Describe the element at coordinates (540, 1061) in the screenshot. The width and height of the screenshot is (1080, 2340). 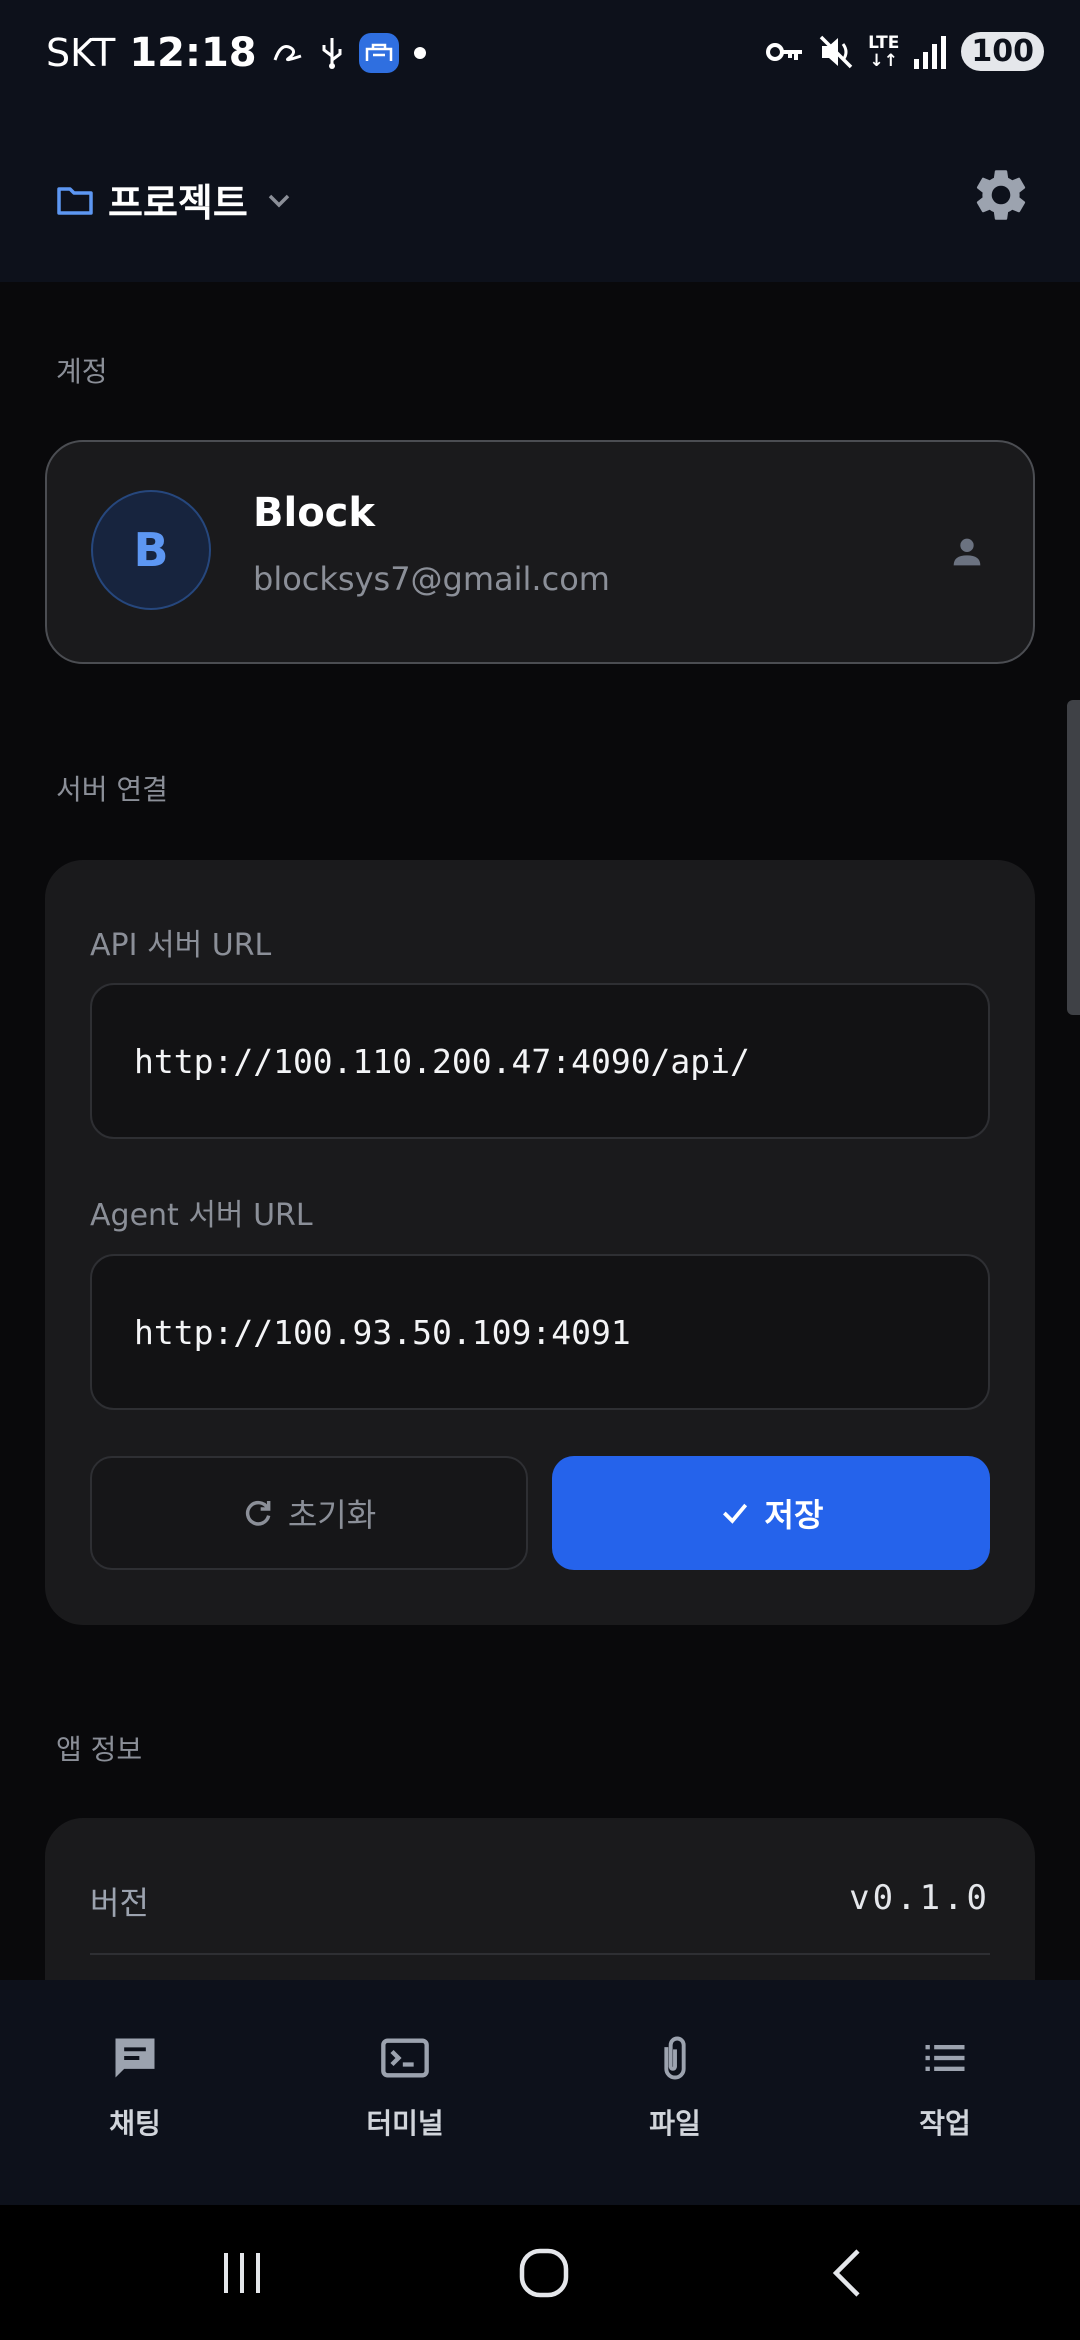
I see `api-url-input: http://100.110.200.47:4090/api/` at that location.